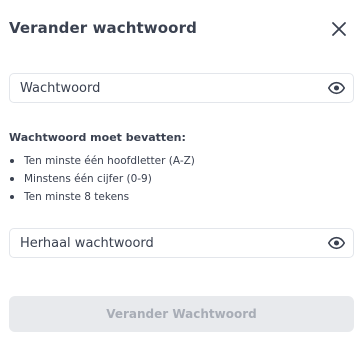 The width and height of the screenshot is (364, 345). Describe the element at coordinates (181, 314) in the screenshot. I see `change-password-button: Verander Wachtwoord` at that location.